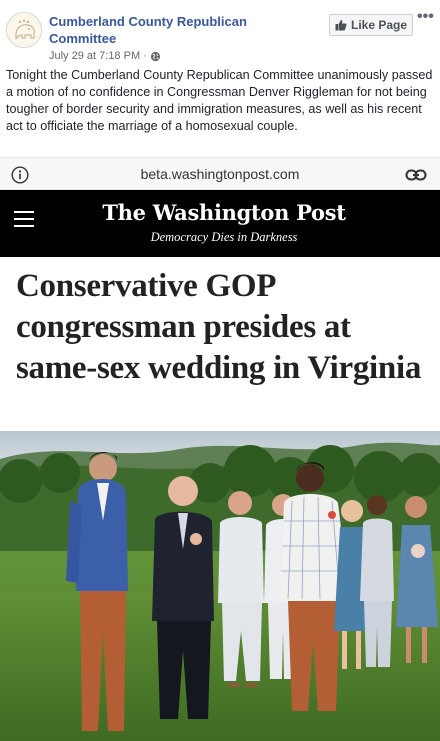 This screenshot has width=440, height=741. I want to click on wapo-logo: The Washington Post, so click(224, 212).